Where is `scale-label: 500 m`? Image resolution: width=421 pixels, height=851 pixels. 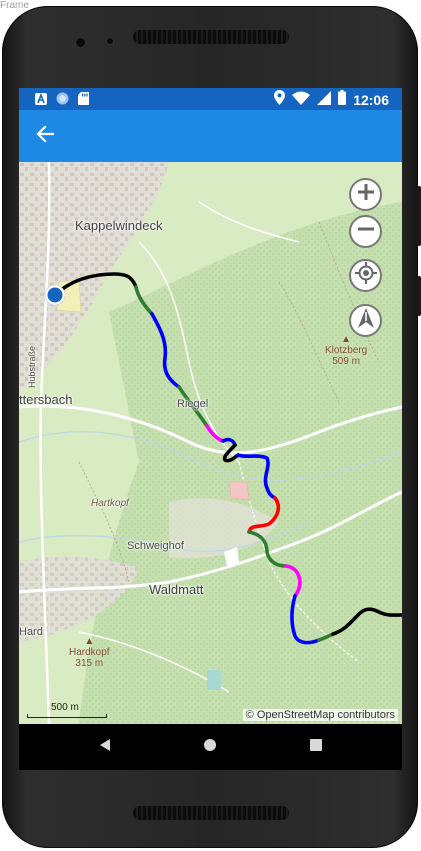 scale-label: 500 m is located at coordinates (65, 707).